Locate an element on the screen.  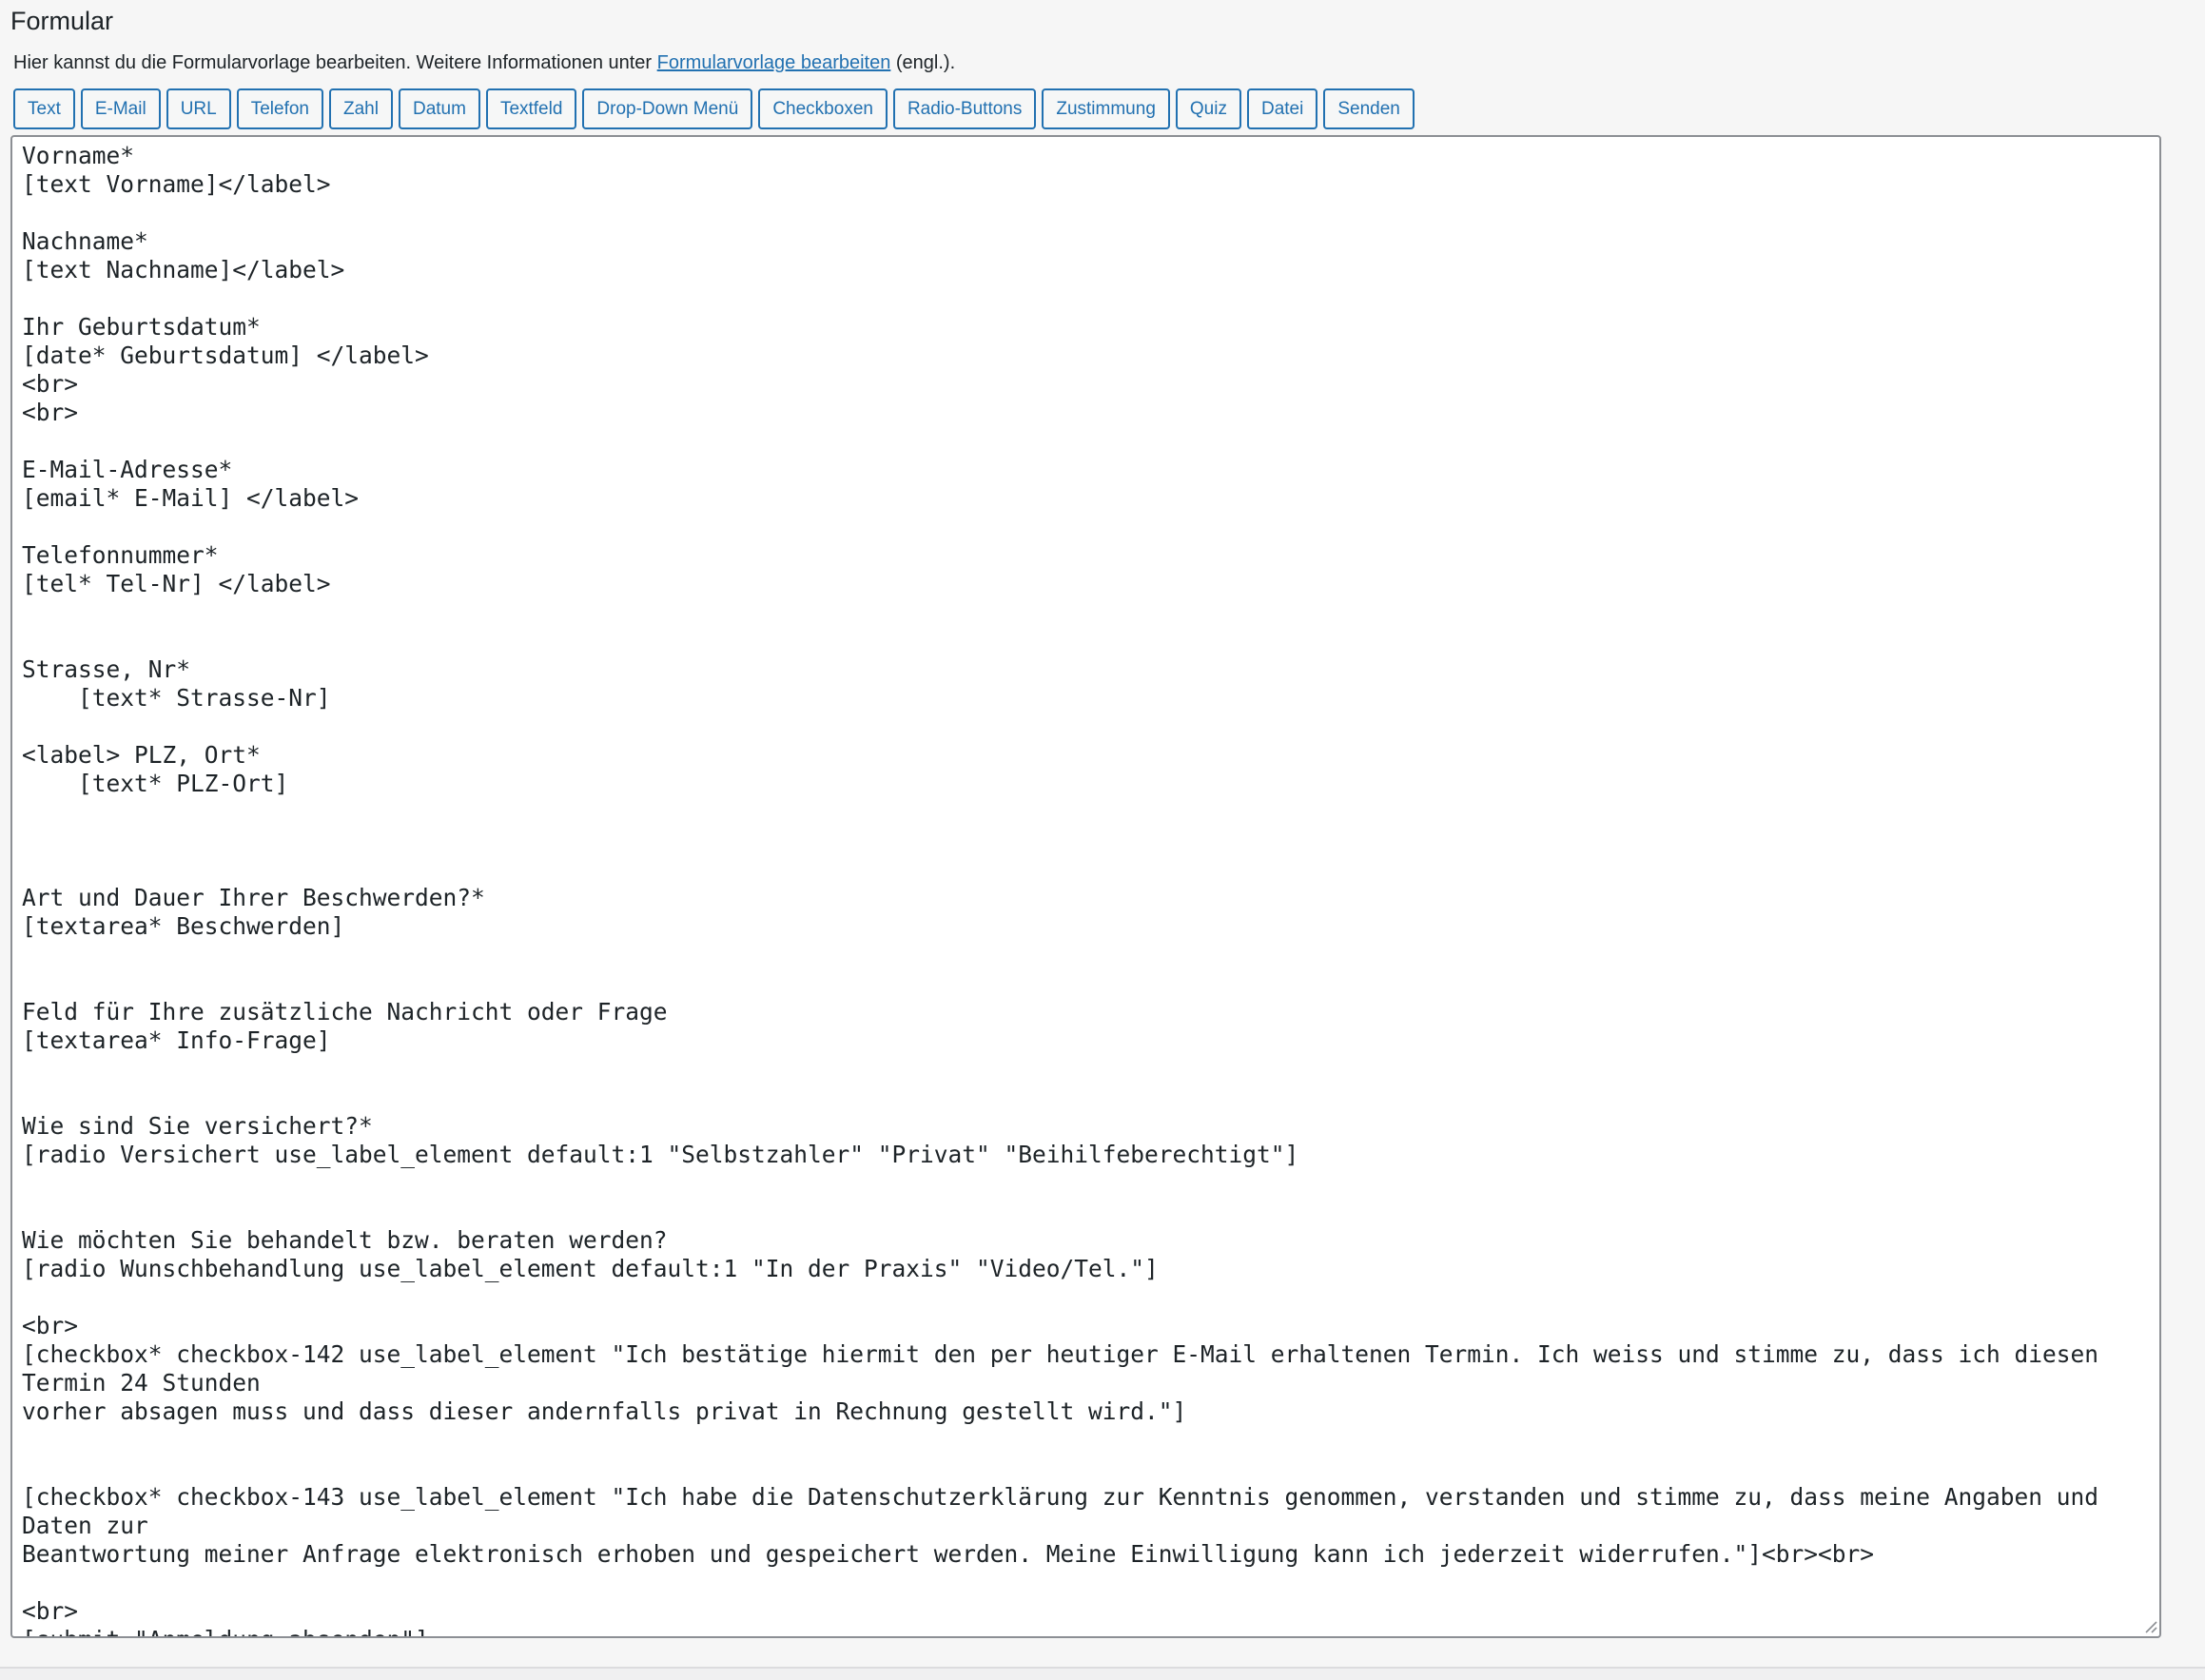
tag-button-zustimmung: Zustimmung is located at coordinates (1106, 109).